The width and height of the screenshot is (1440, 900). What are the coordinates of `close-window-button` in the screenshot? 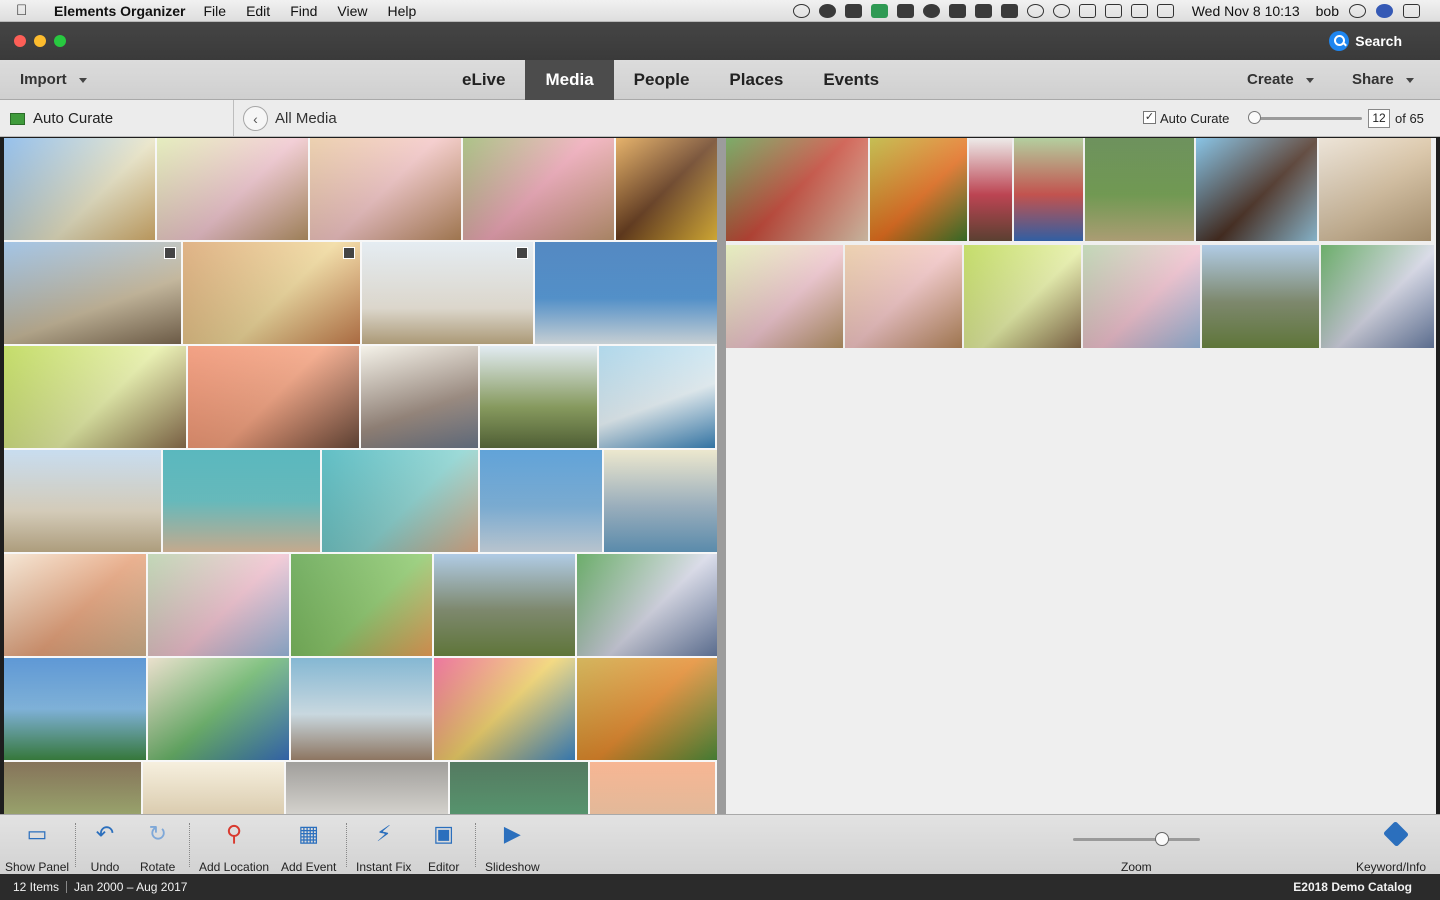 It's located at (20, 41).